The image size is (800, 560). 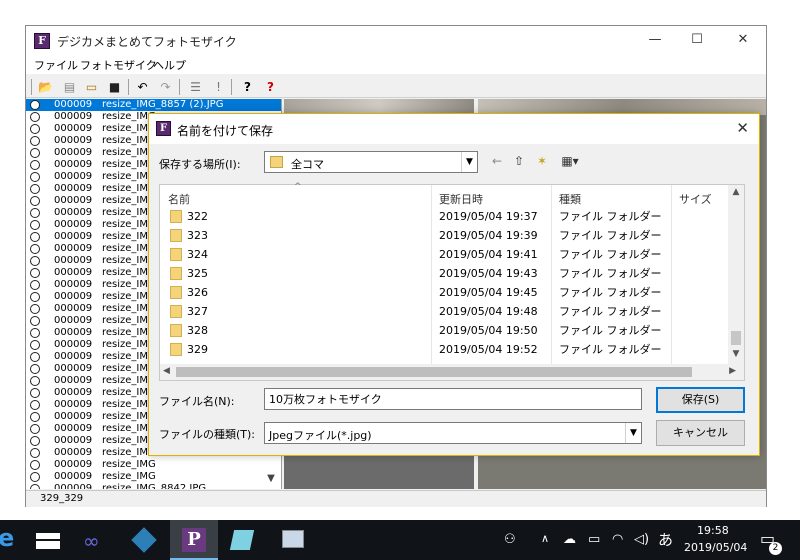 What do you see at coordinates (700, 433) in the screenshot?
I see `cancel-button: キャンセル` at bounding box center [700, 433].